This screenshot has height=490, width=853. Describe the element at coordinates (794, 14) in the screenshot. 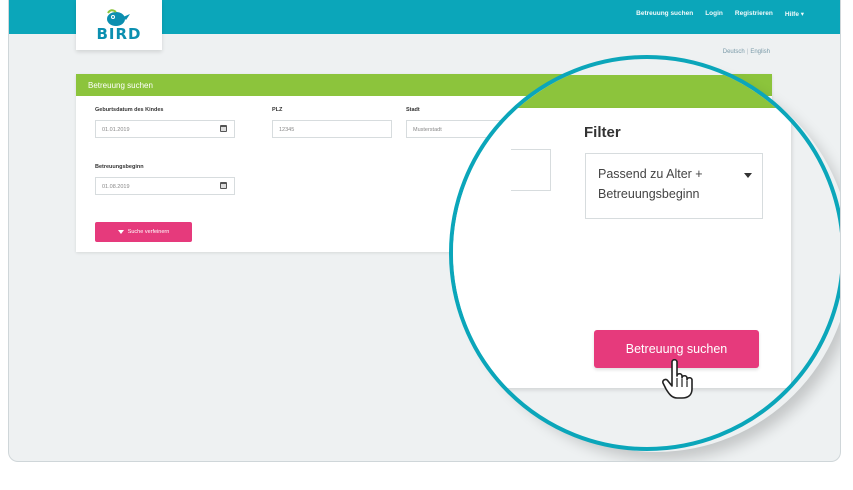

I see `nav-hilfe-dropdown: Hilfe ▾` at that location.